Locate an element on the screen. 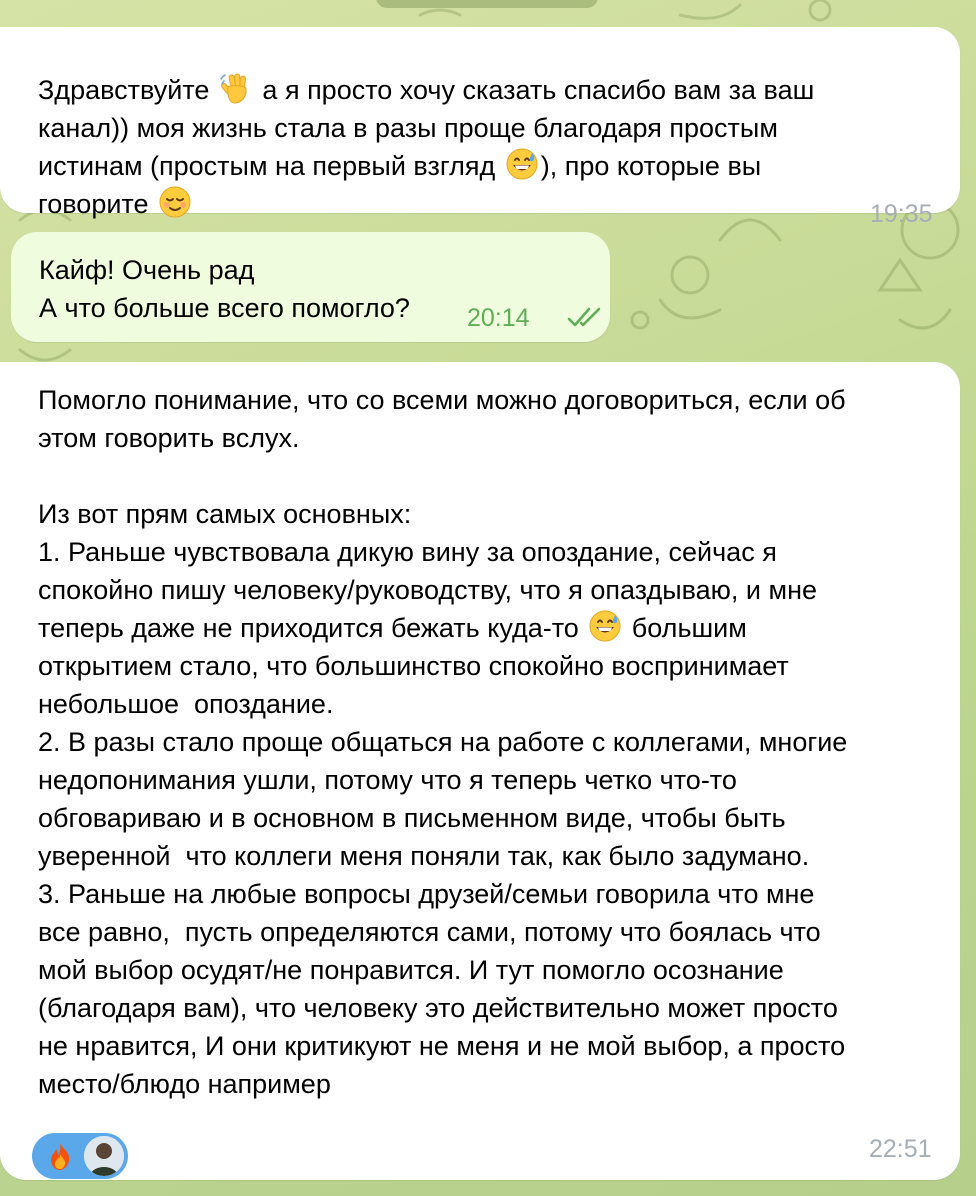 The height and width of the screenshot is (1196, 976). message-line: Кайф! Очень рад is located at coordinates (254, 270).